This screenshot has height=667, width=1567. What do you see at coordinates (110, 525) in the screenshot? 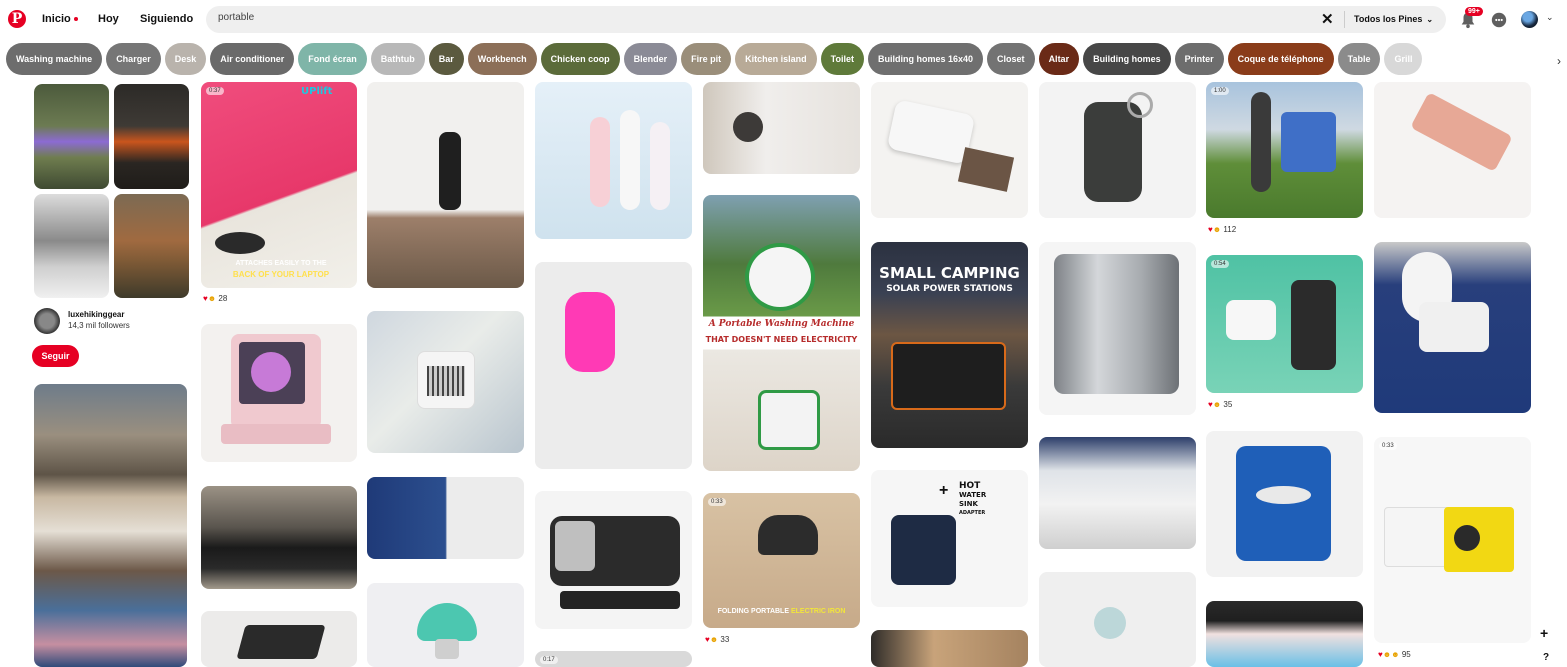
I see `pin-cooker-collage` at bounding box center [110, 525].